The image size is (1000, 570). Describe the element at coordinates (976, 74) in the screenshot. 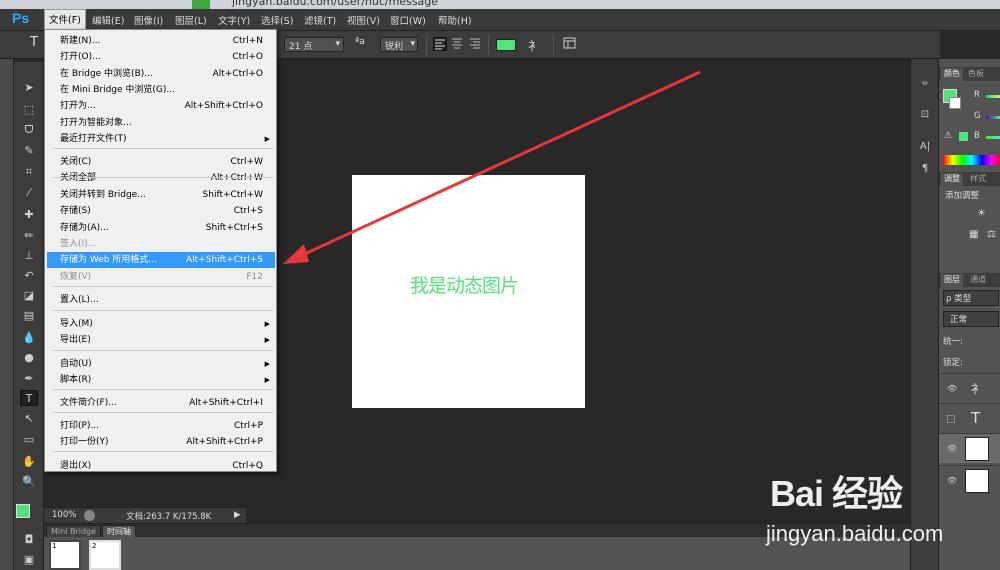

I see `tab-swatches: 色板` at that location.